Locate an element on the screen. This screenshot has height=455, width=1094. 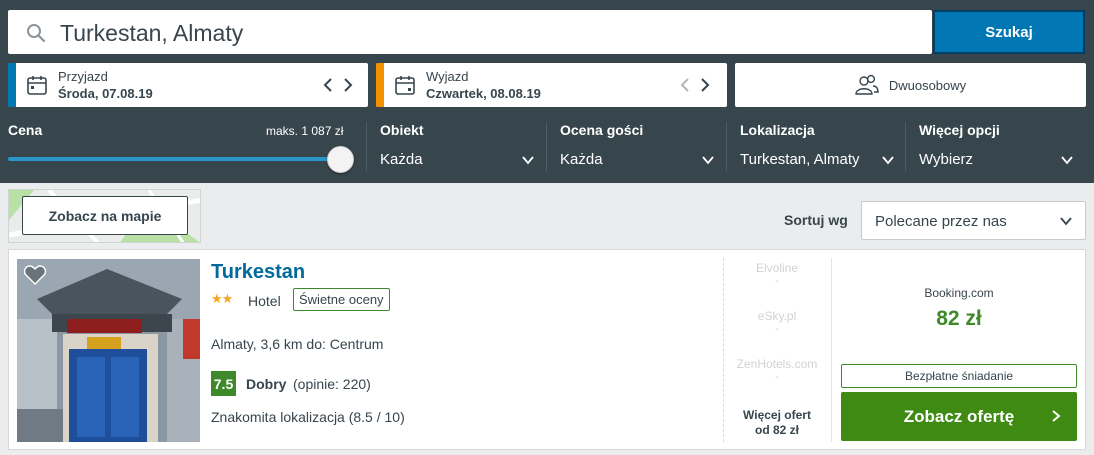
more-offers-link: Więcej ofert od 82 zł is located at coordinates (777, 423).